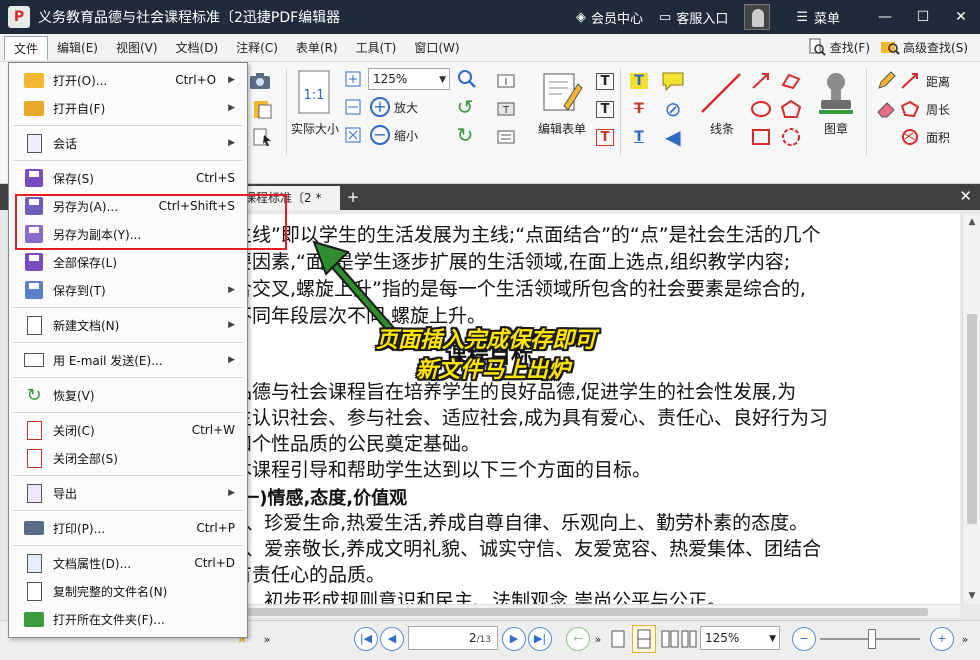  What do you see at coordinates (942, 639) in the screenshot?
I see `status-zoom-in-button: +` at bounding box center [942, 639].